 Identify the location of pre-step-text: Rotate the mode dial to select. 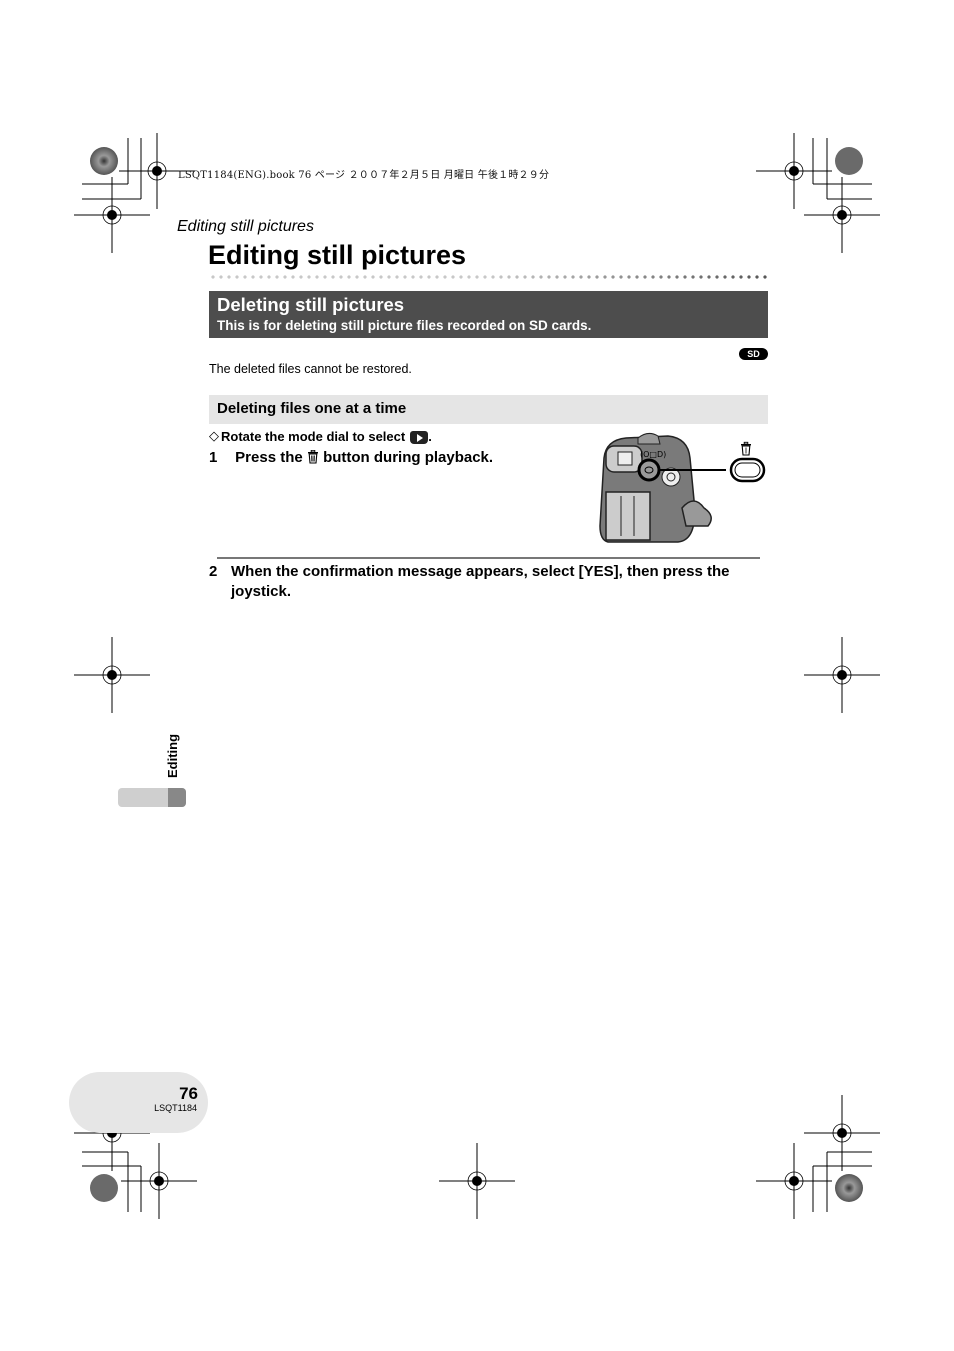
(313, 436).